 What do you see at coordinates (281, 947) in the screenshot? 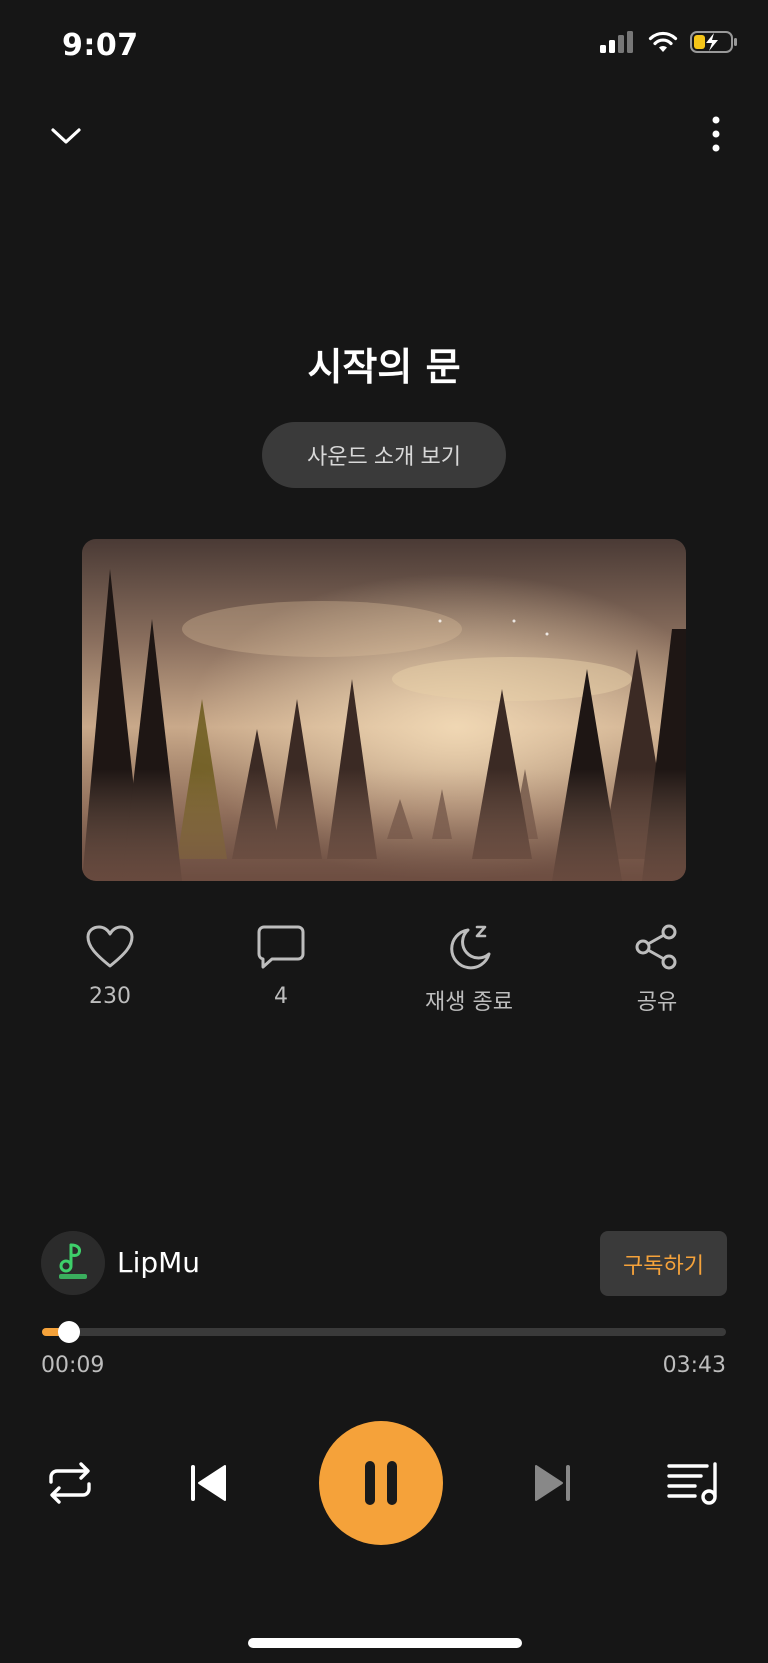
I see `comment-icon` at bounding box center [281, 947].